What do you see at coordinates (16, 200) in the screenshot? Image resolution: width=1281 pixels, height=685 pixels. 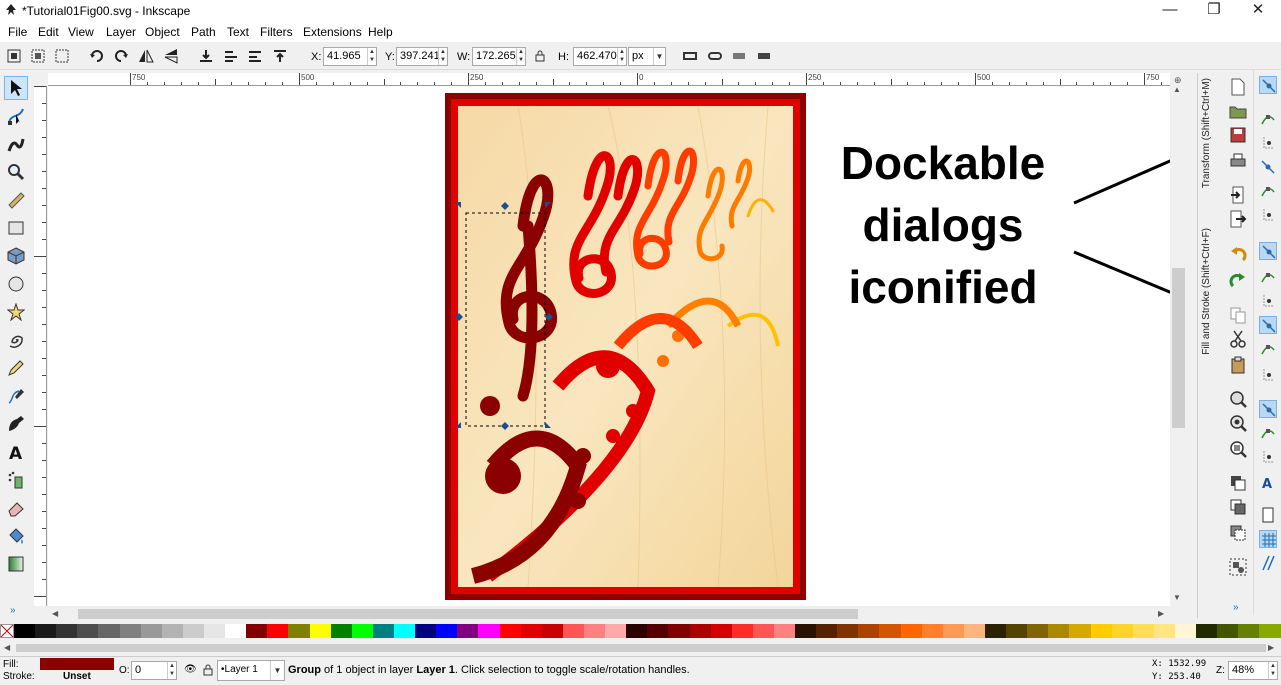 I see `measure-tool-icon` at bounding box center [16, 200].